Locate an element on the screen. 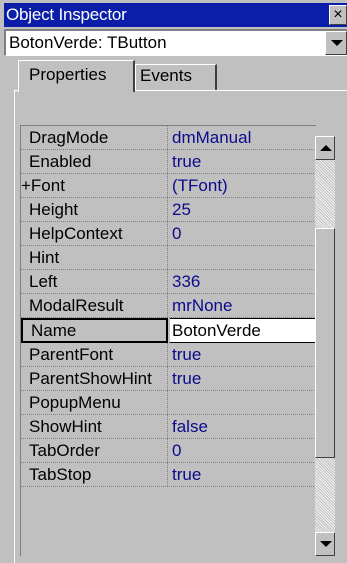 This screenshot has width=347, height=563. property-row: DragMode dmManual is located at coordinates (168, 138).